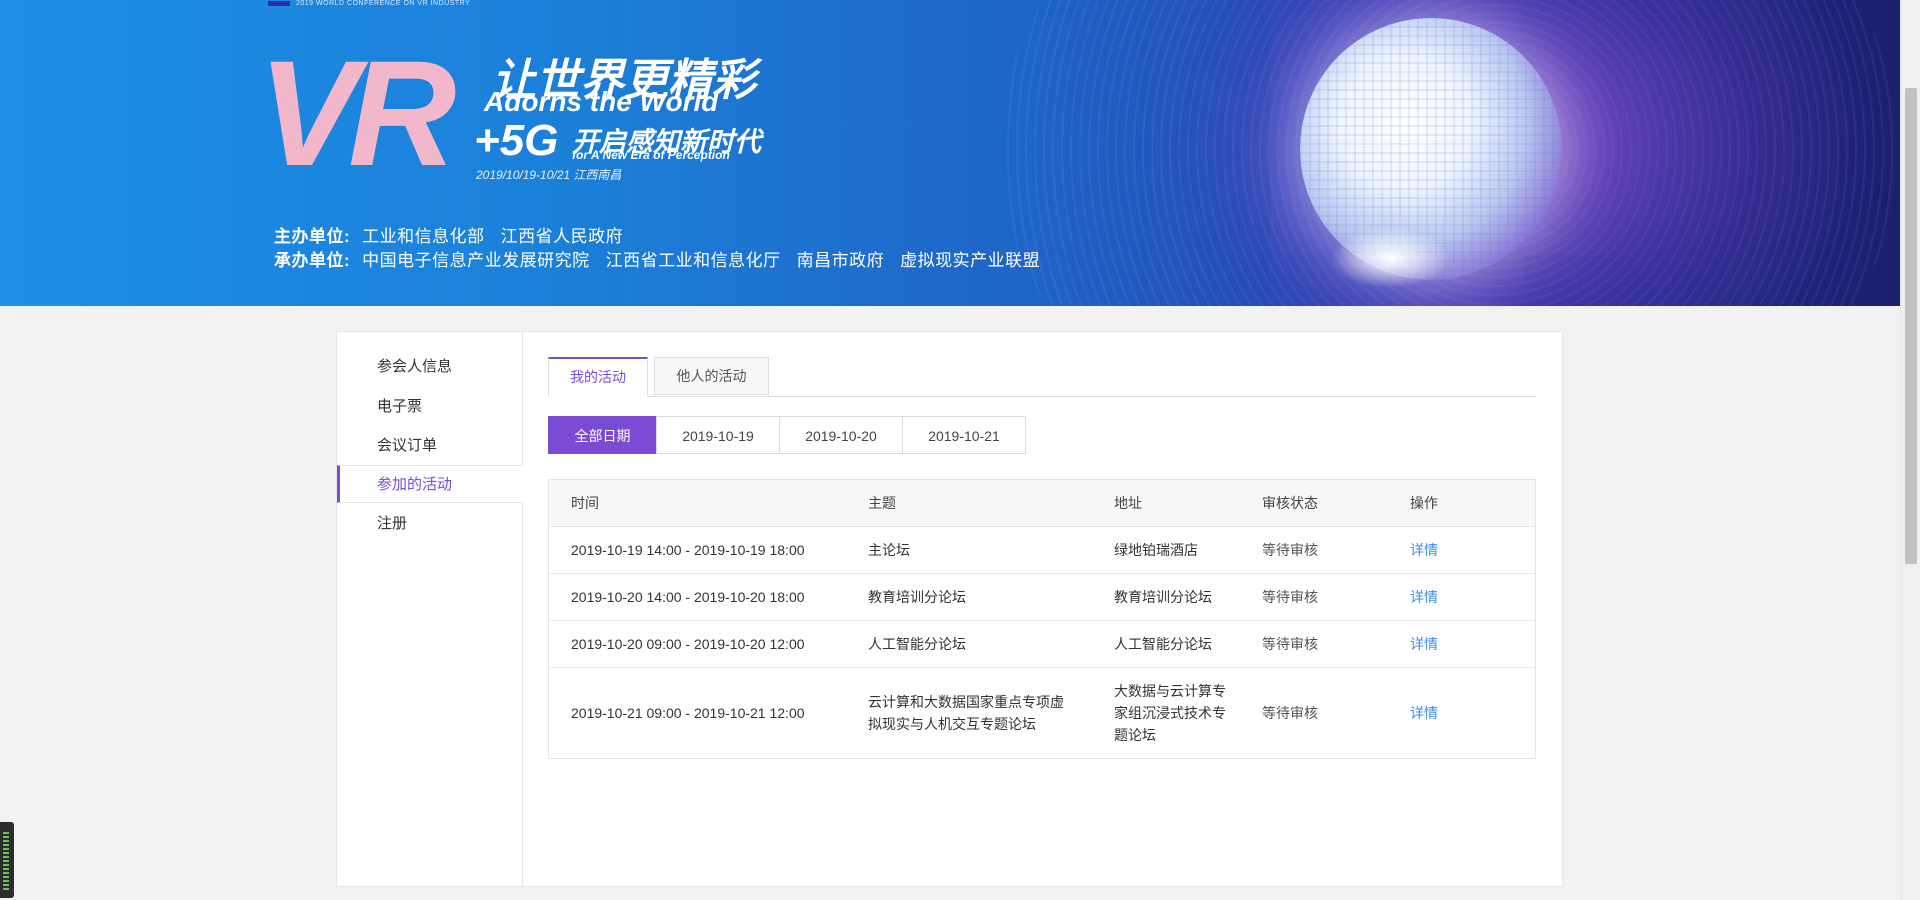 Image resolution: width=1920 pixels, height=900 pixels. I want to click on cell-time: 2019-10-19 14:00 - 2019-10-19 18:00, so click(688, 550).